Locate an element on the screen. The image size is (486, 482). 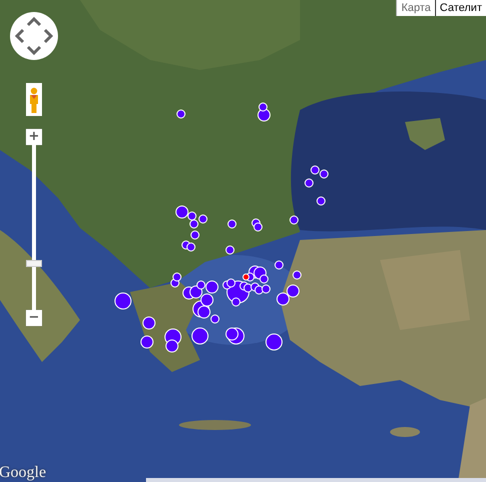
zoom-in-button: + is located at coordinates (34, 137).